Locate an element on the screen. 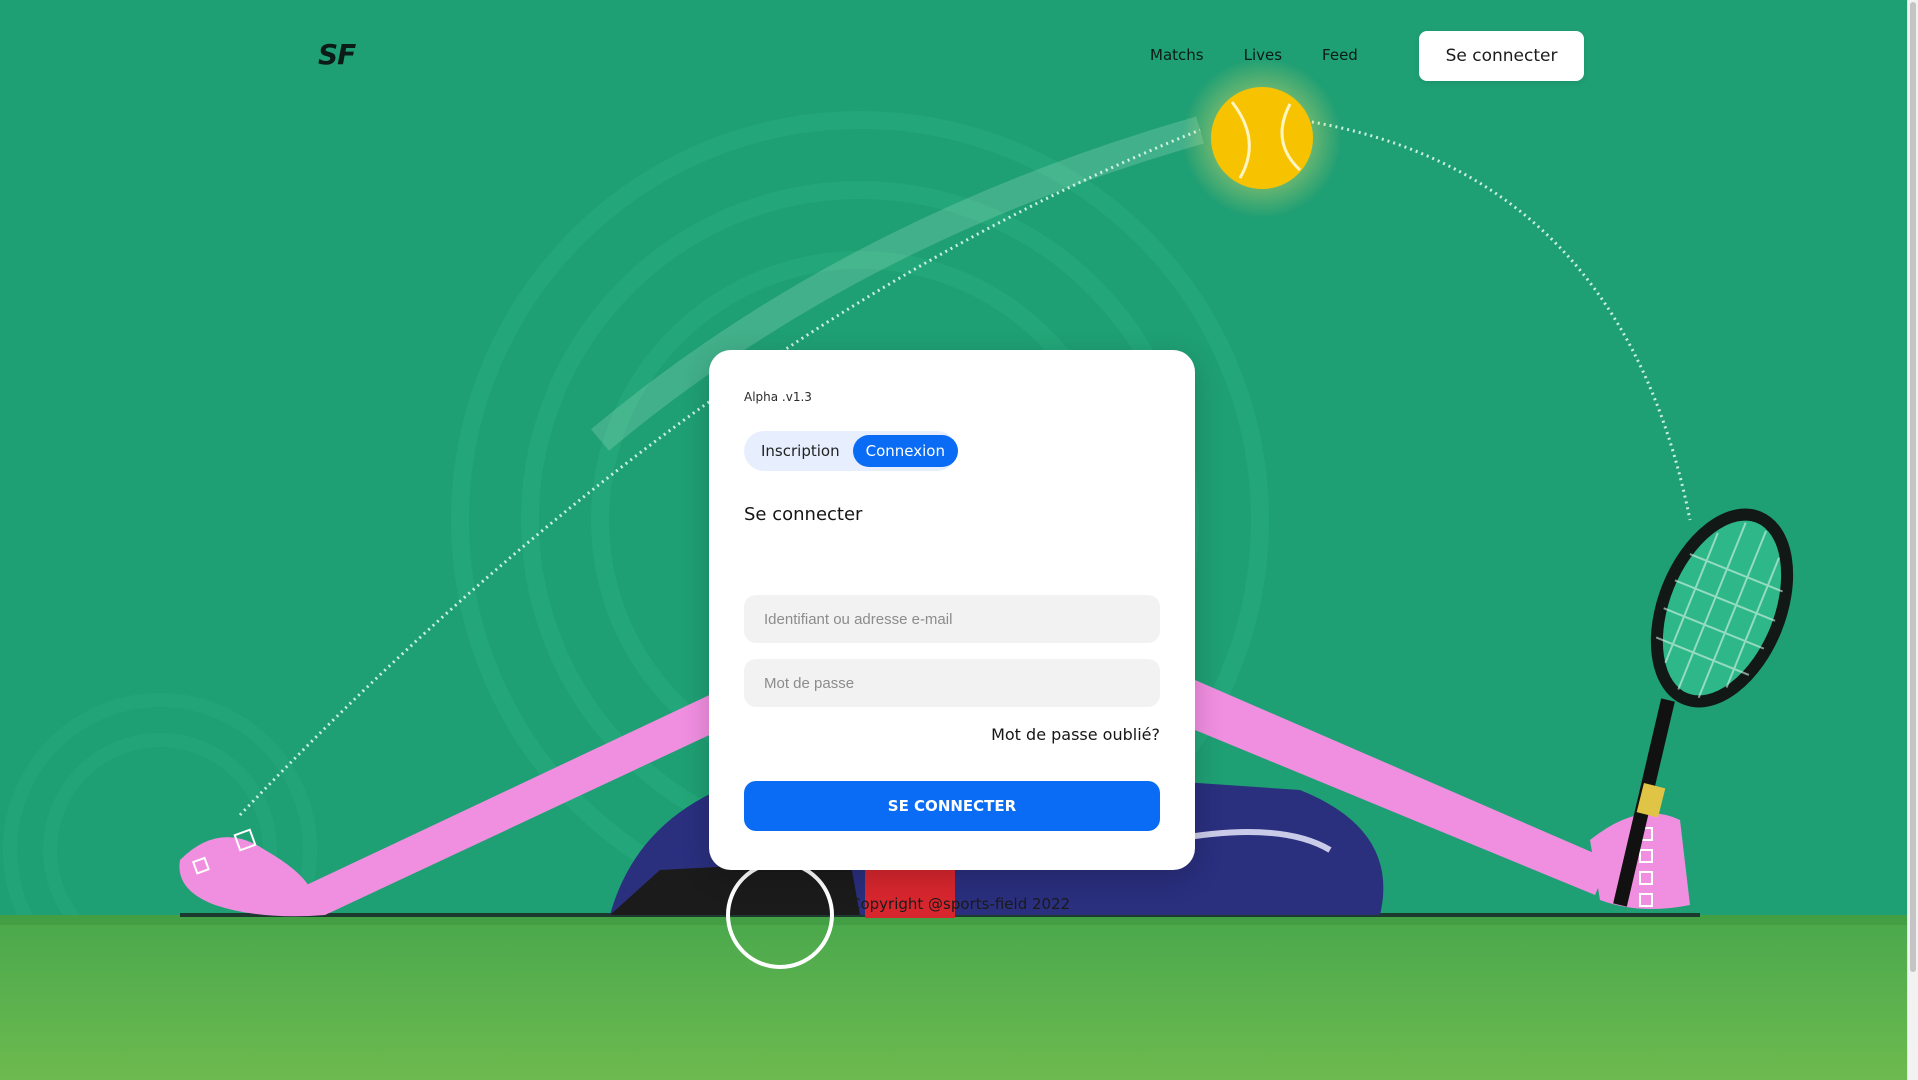 Image resolution: width=1918 pixels, height=1080 pixels. page-scrollbar is located at coordinates (1912, 540).